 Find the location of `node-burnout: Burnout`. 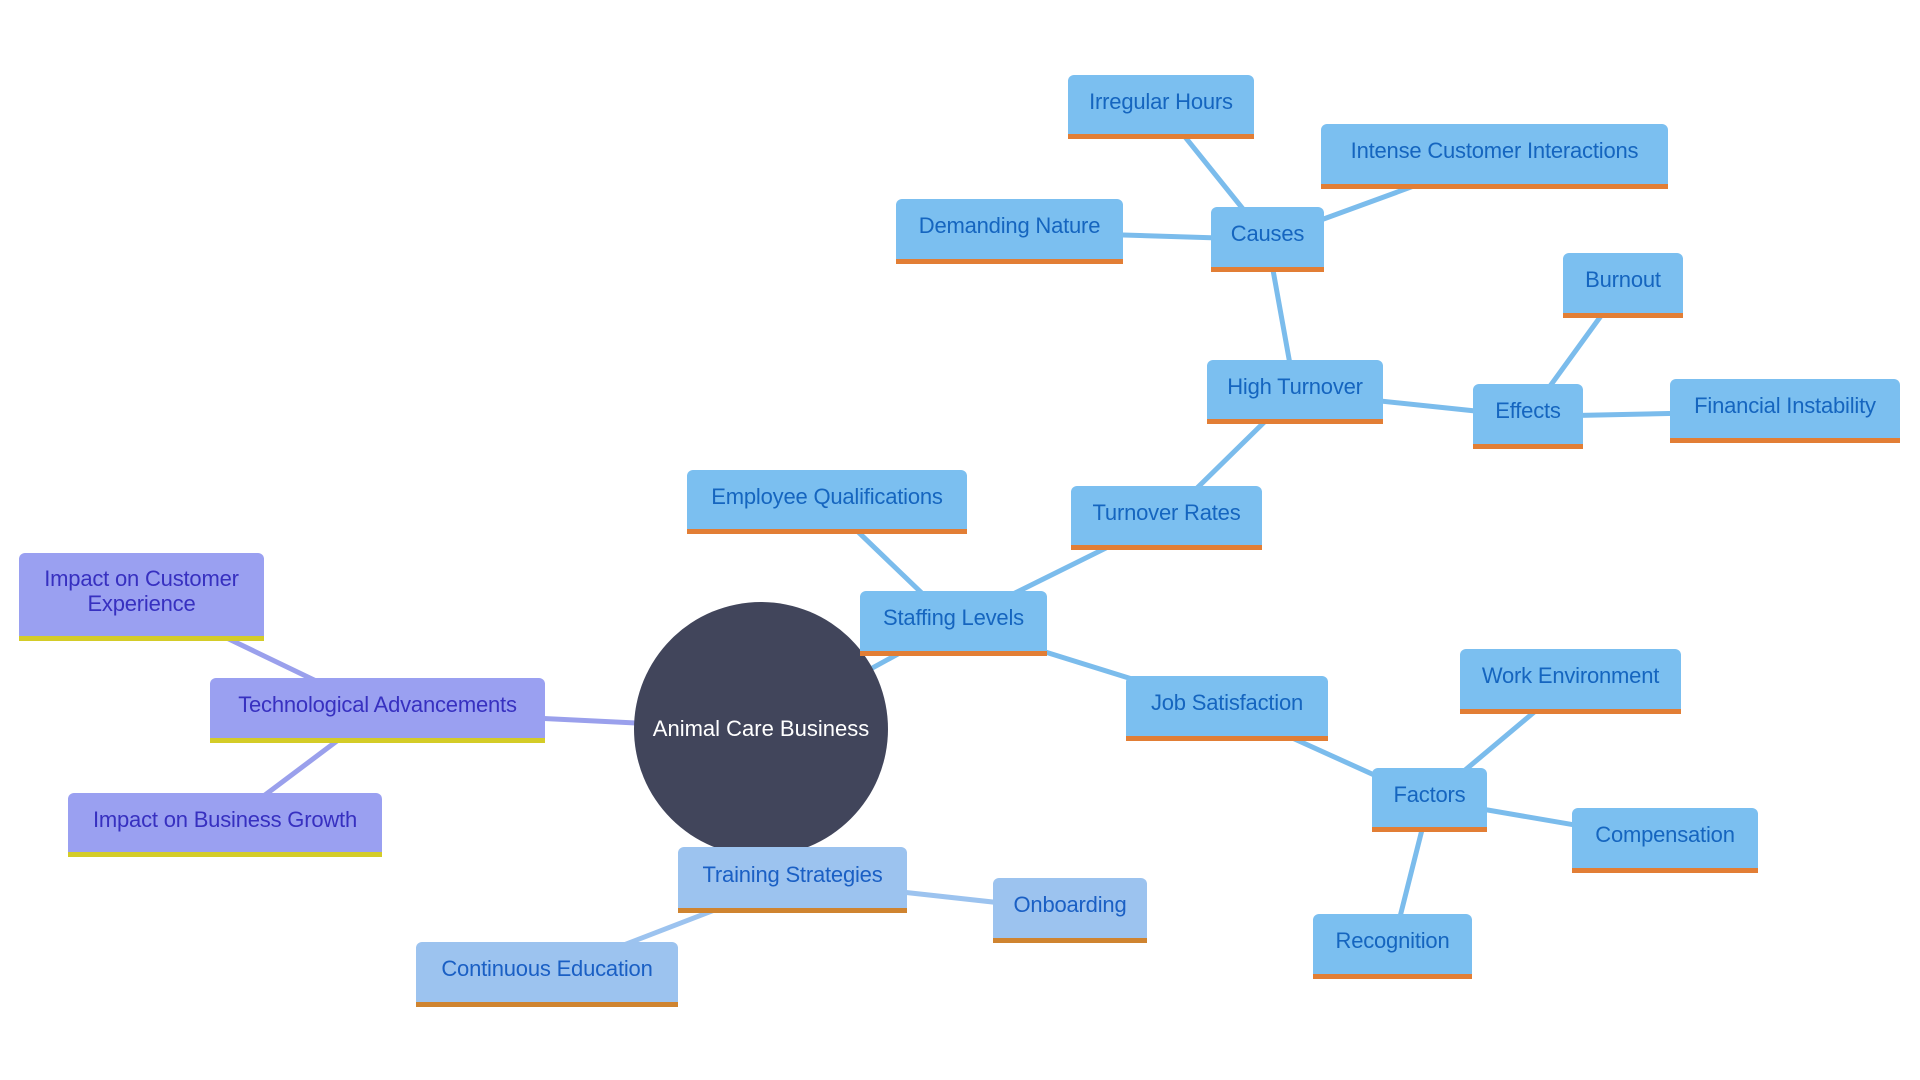

node-burnout: Burnout is located at coordinates (1623, 285).